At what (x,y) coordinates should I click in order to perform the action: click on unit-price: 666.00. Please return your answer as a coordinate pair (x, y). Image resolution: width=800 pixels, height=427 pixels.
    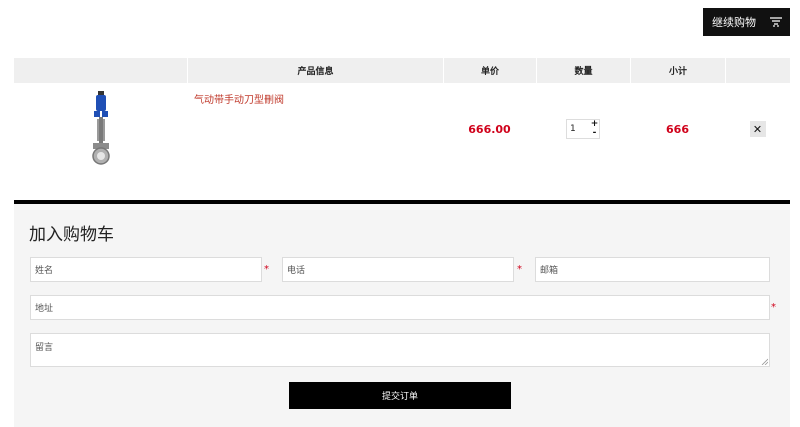
    Looking at the image, I should click on (489, 129).